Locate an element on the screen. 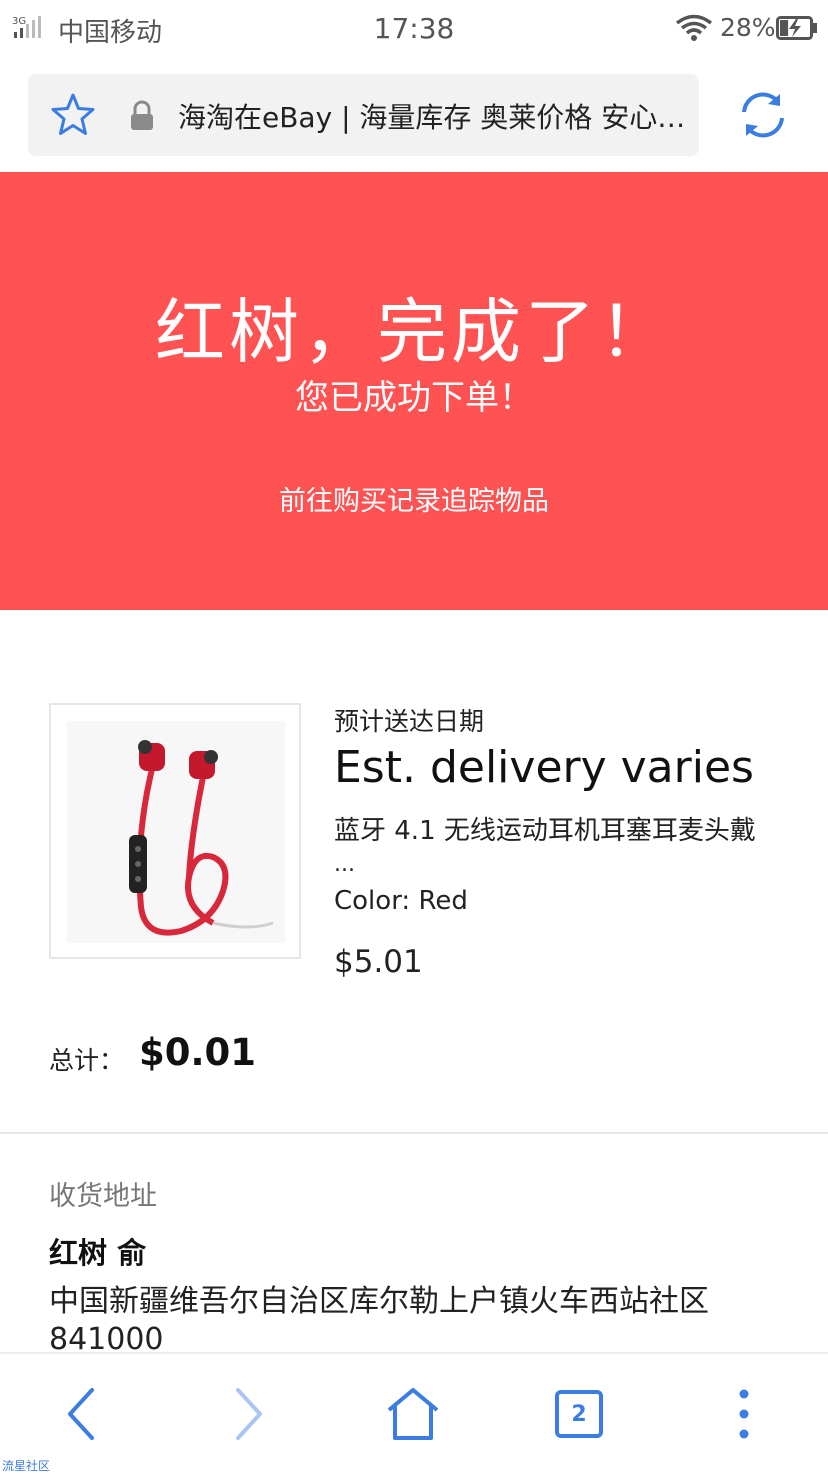 The height and width of the screenshot is (1474, 828). product-title: 蓝牙 4.1 无线运动耳机耳塞耳麦头戴 is located at coordinates (564, 831).